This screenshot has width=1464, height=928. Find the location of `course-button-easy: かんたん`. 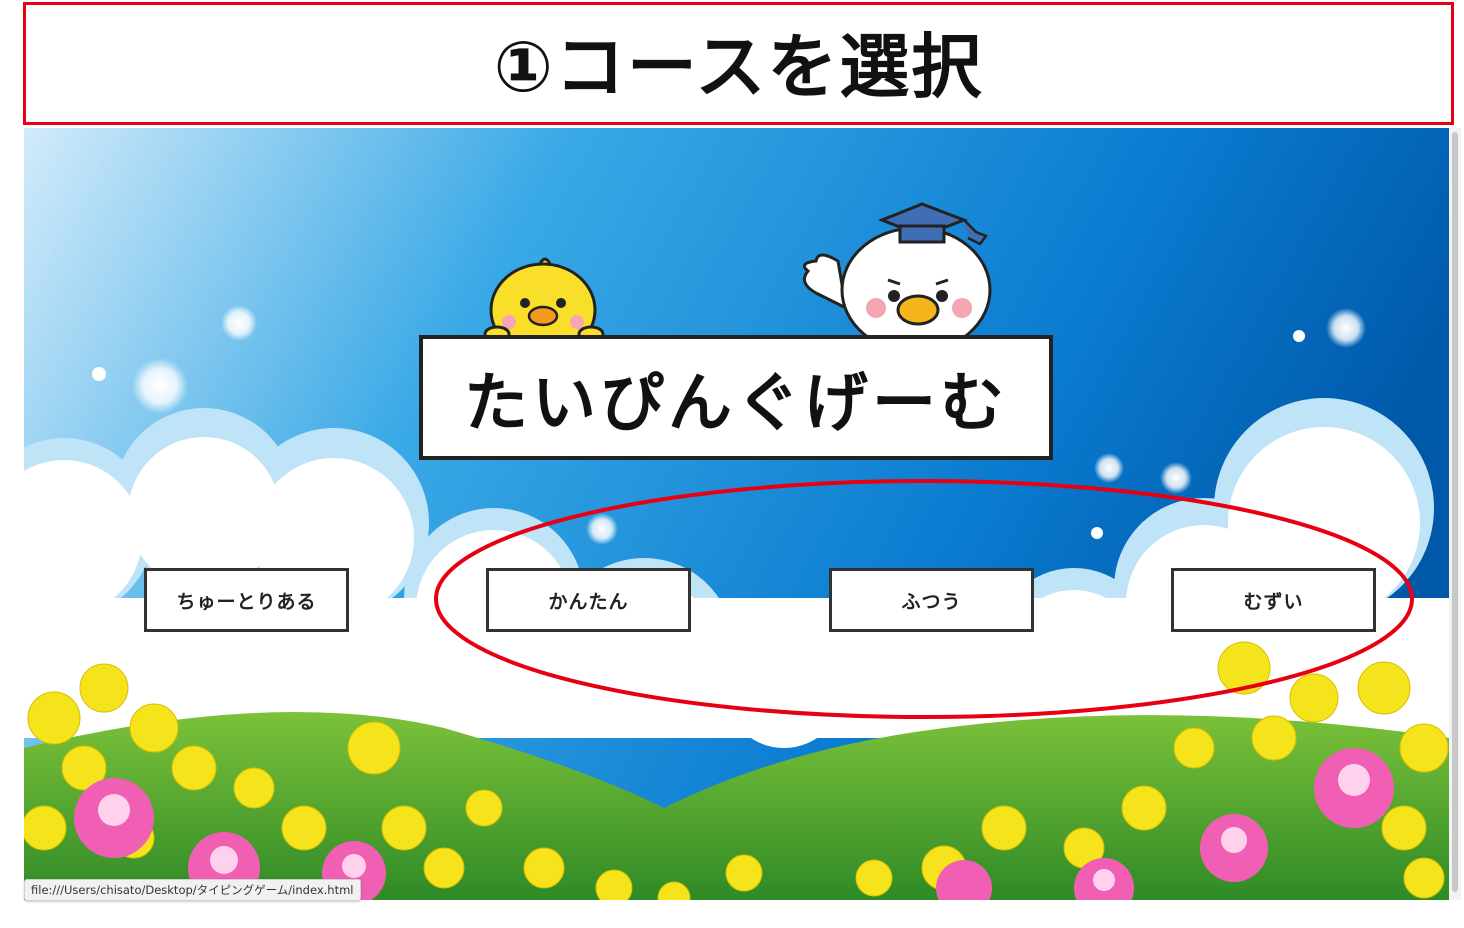

course-button-easy: かんたん is located at coordinates (588, 600).